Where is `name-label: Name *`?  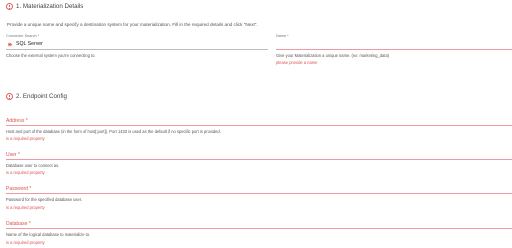 name-label: Name * is located at coordinates (282, 36).